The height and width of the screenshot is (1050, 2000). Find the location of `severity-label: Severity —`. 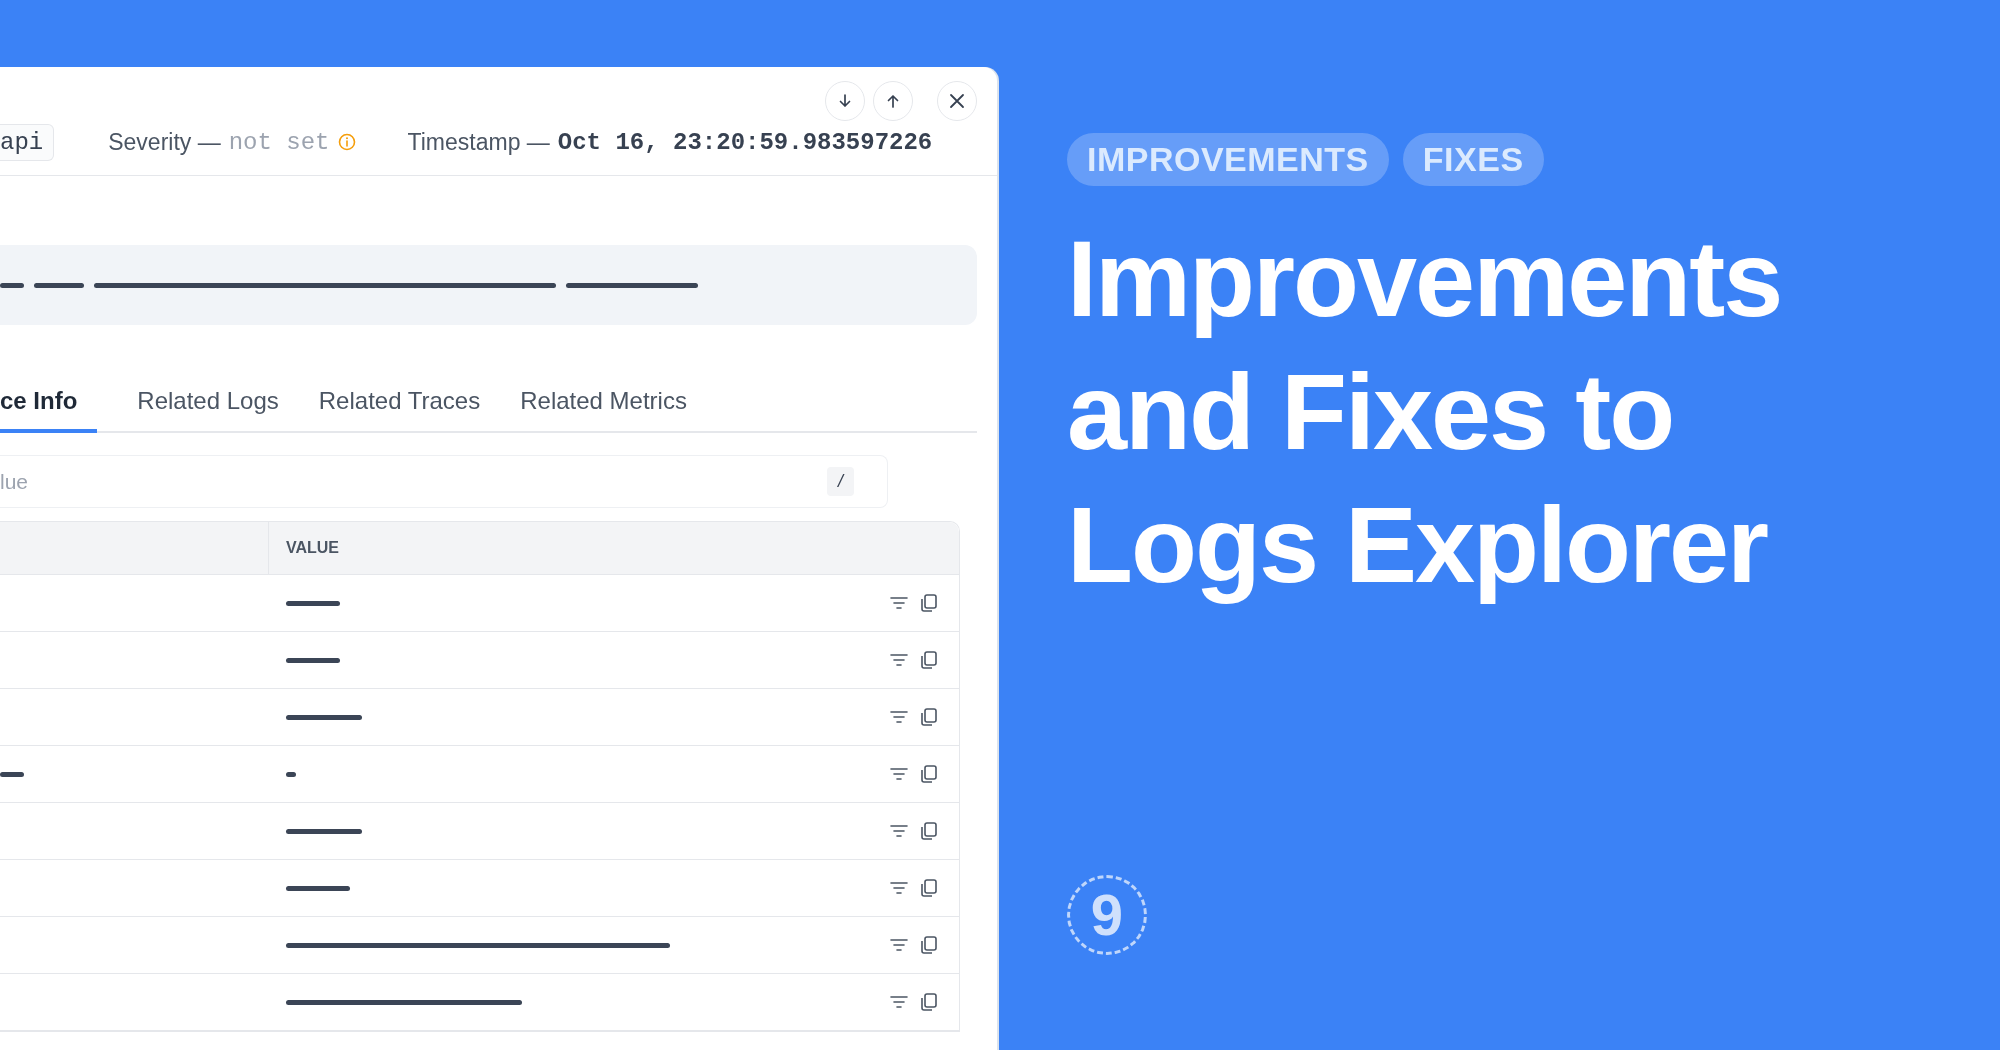

severity-label: Severity — is located at coordinates (164, 142).